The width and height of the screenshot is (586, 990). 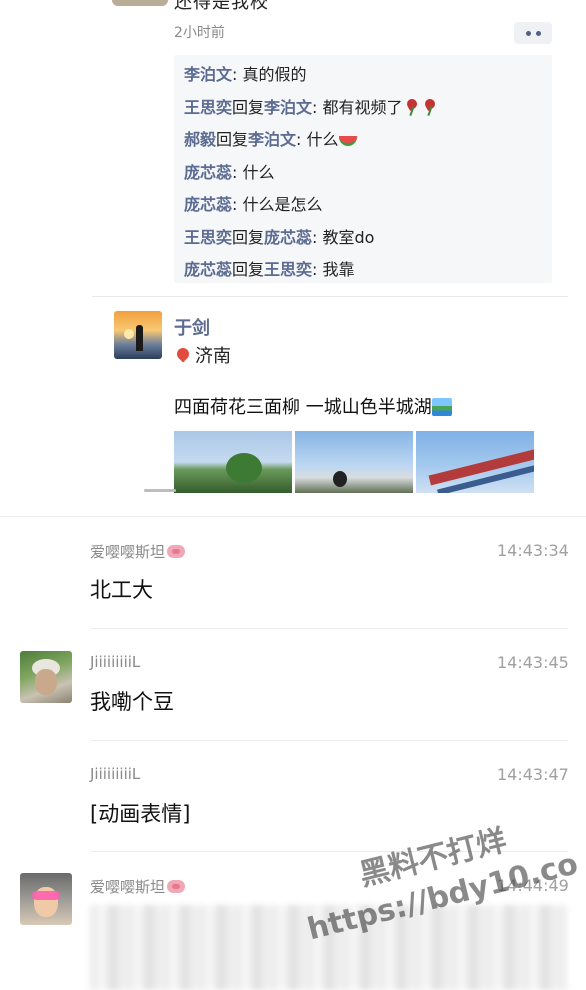 I want to click on message-text: [动画表情], so click(x=140, y=813).